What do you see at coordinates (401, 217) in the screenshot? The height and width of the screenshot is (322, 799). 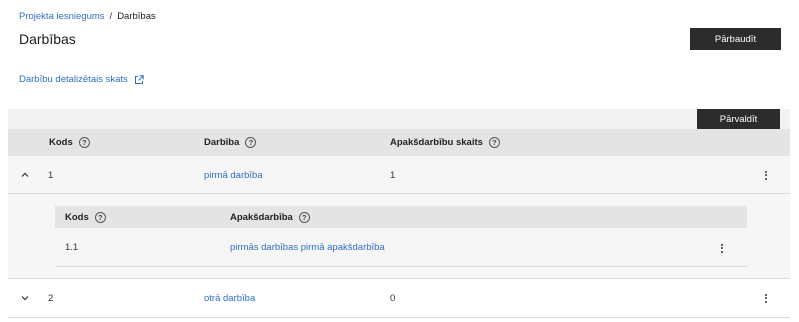 I see `subtable-header: Kods ? Apakšdarbība ?` at bounding box center [401, 217].